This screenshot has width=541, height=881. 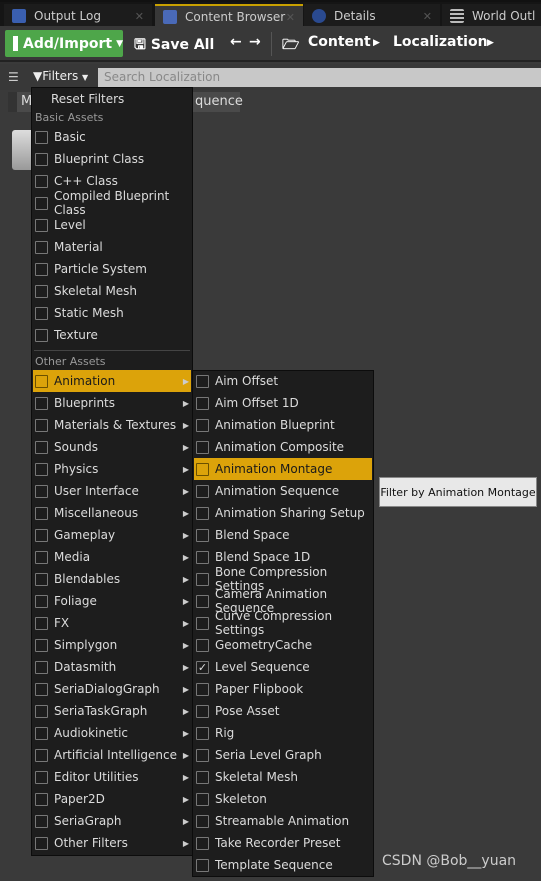 I want to click on menu-item-media: Media ▶, so click(x=112, y=557).